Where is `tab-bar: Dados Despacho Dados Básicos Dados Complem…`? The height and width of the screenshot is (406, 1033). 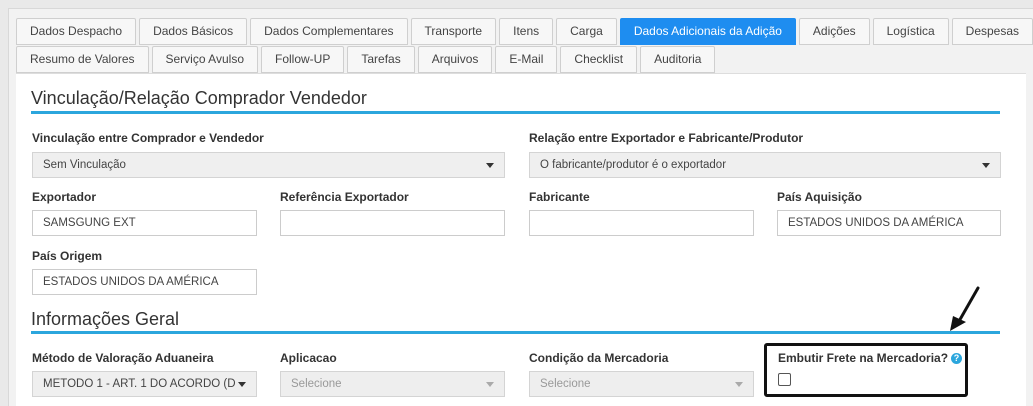
tab-bar: Dados Despacho Dados Básicos Dados Complem… is located at coordinates (524, 46).